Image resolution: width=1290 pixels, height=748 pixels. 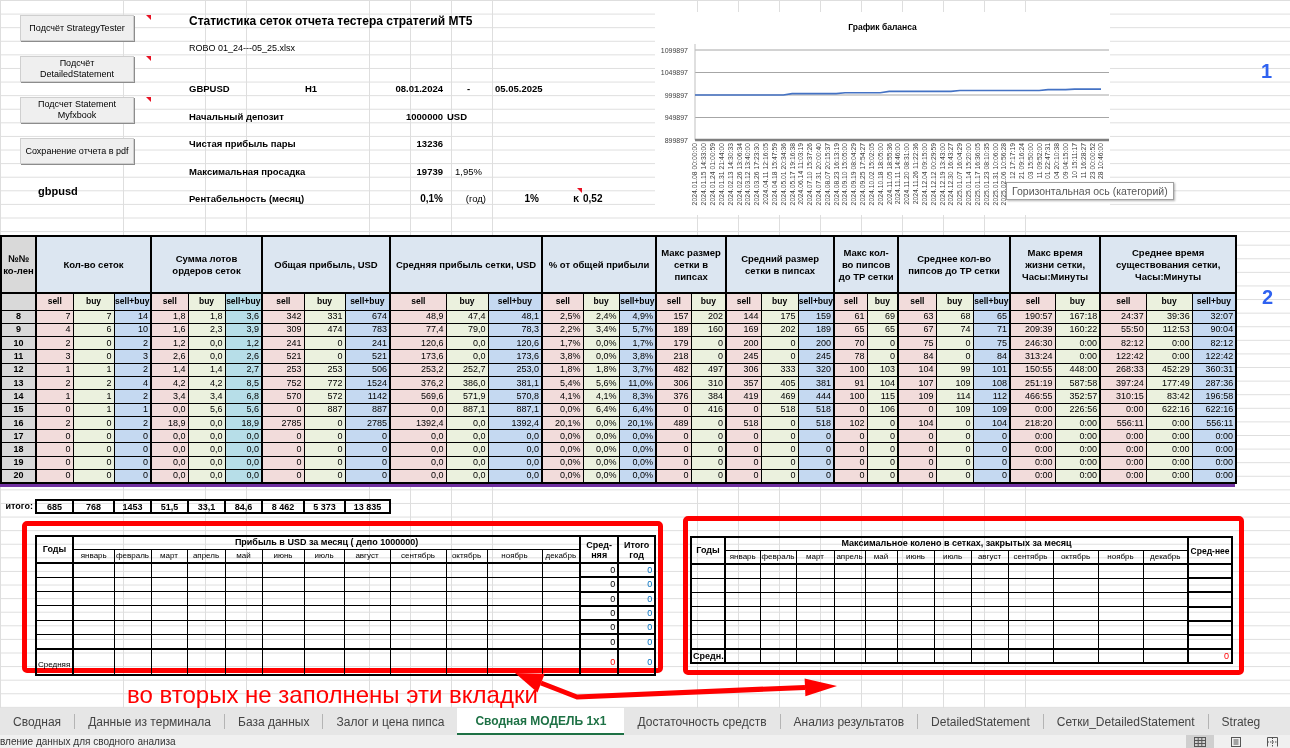 I want to click on column-header: Сумма лотов ордеров сеток, so click(x=206, y=264).